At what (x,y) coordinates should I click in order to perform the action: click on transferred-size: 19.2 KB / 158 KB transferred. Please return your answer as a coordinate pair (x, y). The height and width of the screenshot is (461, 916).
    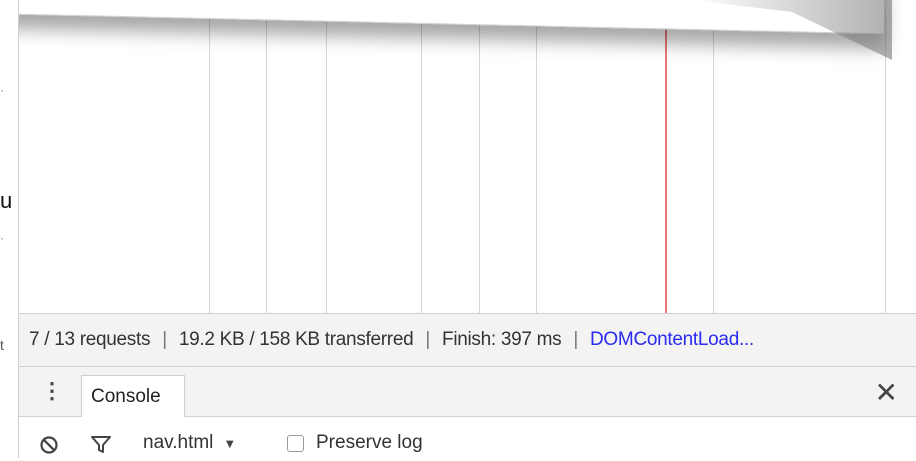
    Looking at the image, I should click on (296, 339).